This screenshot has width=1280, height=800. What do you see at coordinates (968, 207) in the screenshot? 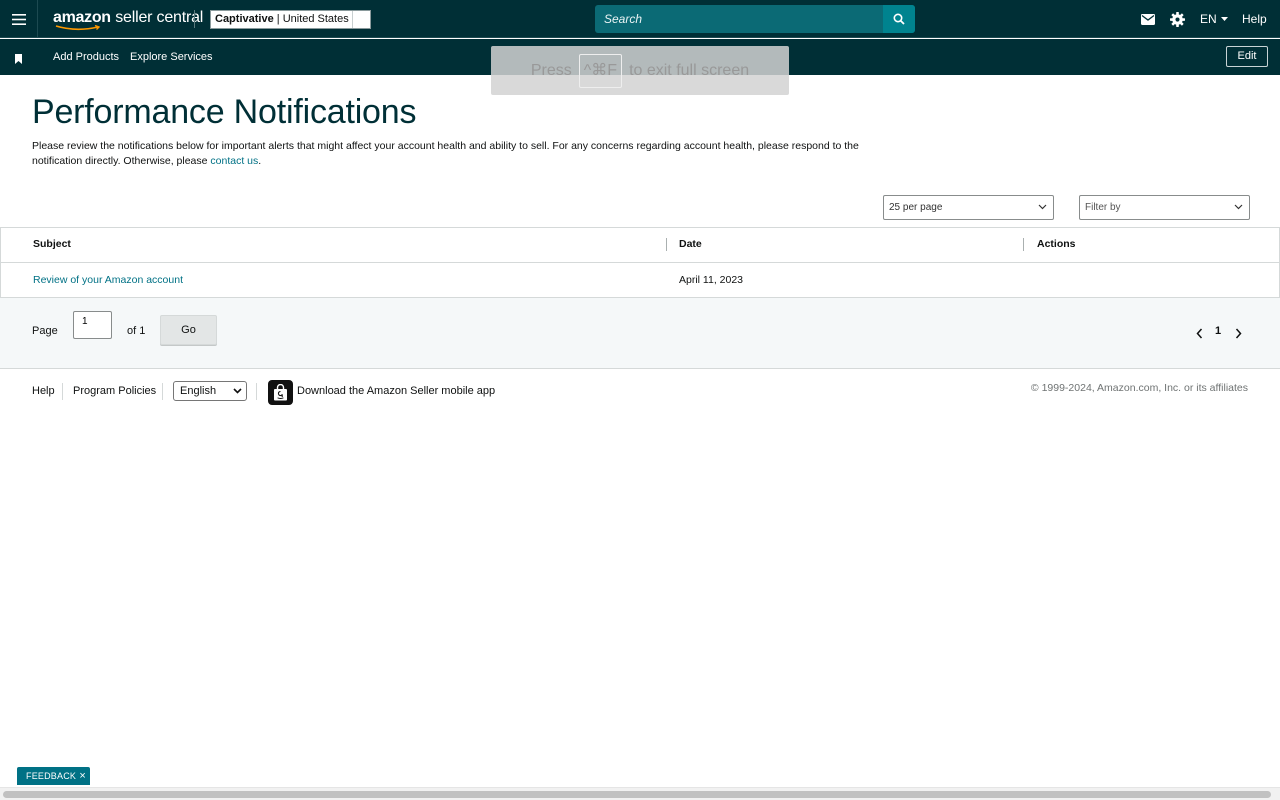
I see `per-page-select: 25 per page` at bounding box center [968, 207].